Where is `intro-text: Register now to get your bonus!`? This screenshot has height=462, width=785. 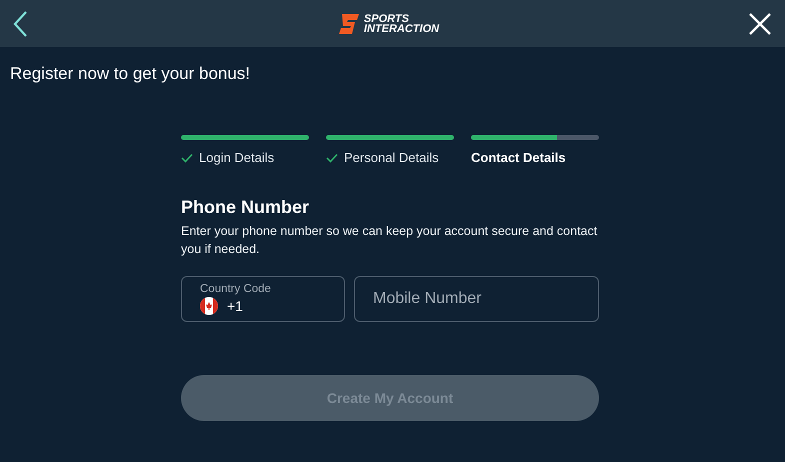
intro-text: Register now to get your bonus! is located at coordinates (131, 74).